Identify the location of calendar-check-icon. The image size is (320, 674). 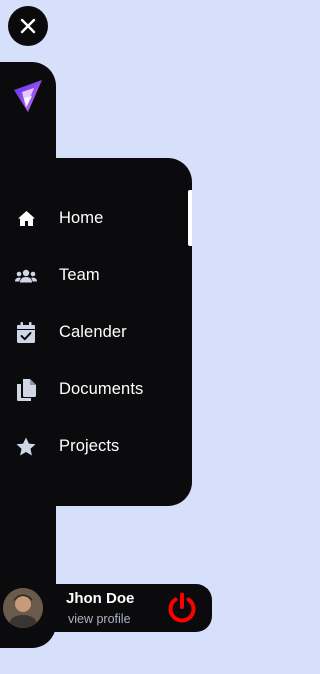
(26, 333).